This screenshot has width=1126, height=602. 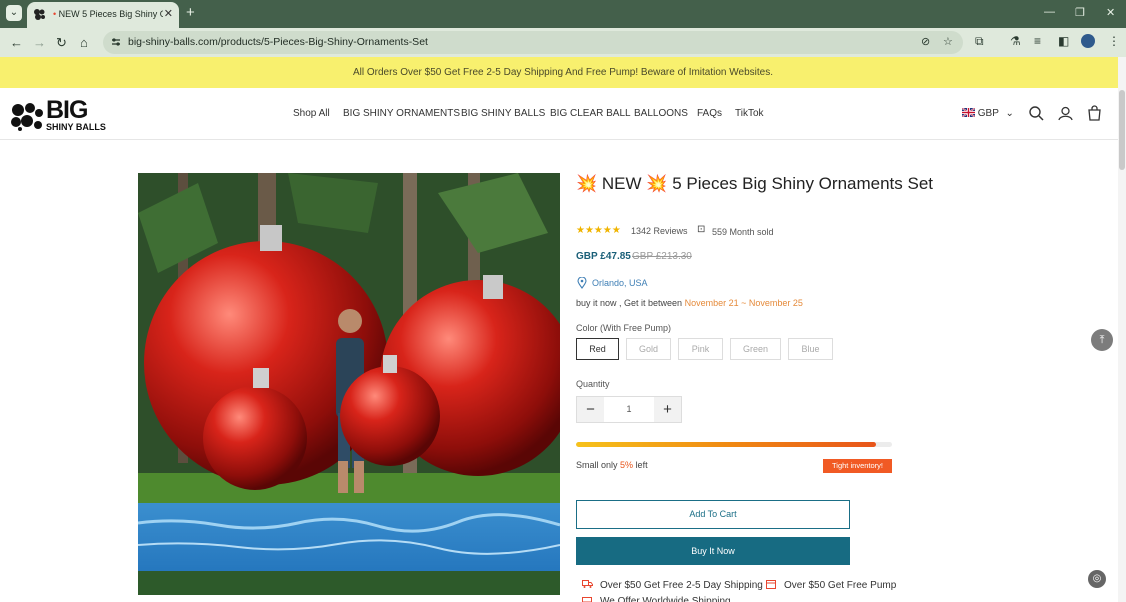 What do you see at coordinates (648, 349) in the screenshot?
I see `color-option-gold: Gold` at bounding box center [648, 349].